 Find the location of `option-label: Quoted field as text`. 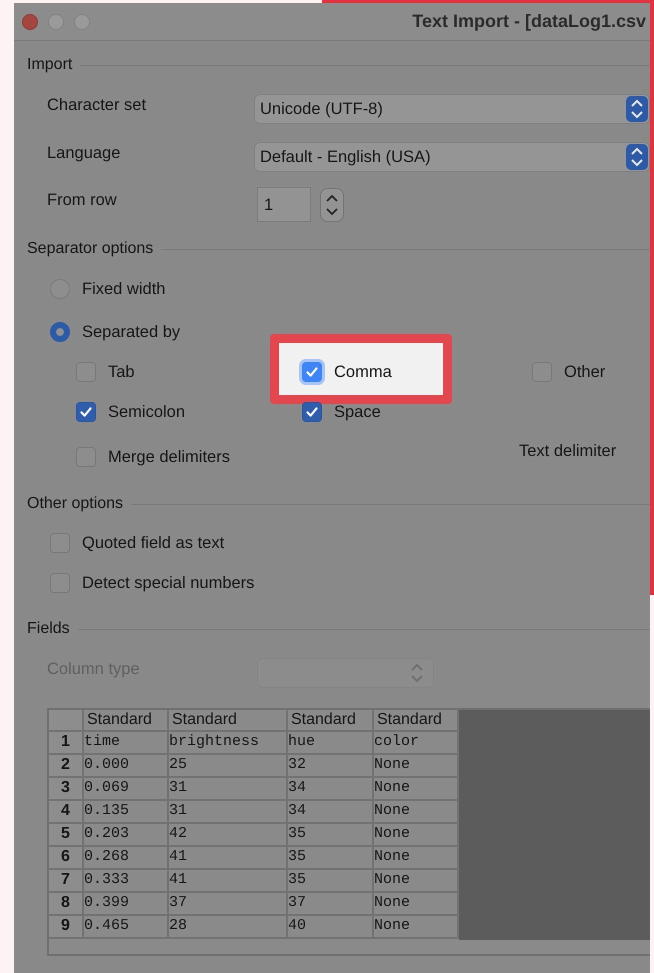

option-label: Quoted field as text is located at coordinates (153, 543).